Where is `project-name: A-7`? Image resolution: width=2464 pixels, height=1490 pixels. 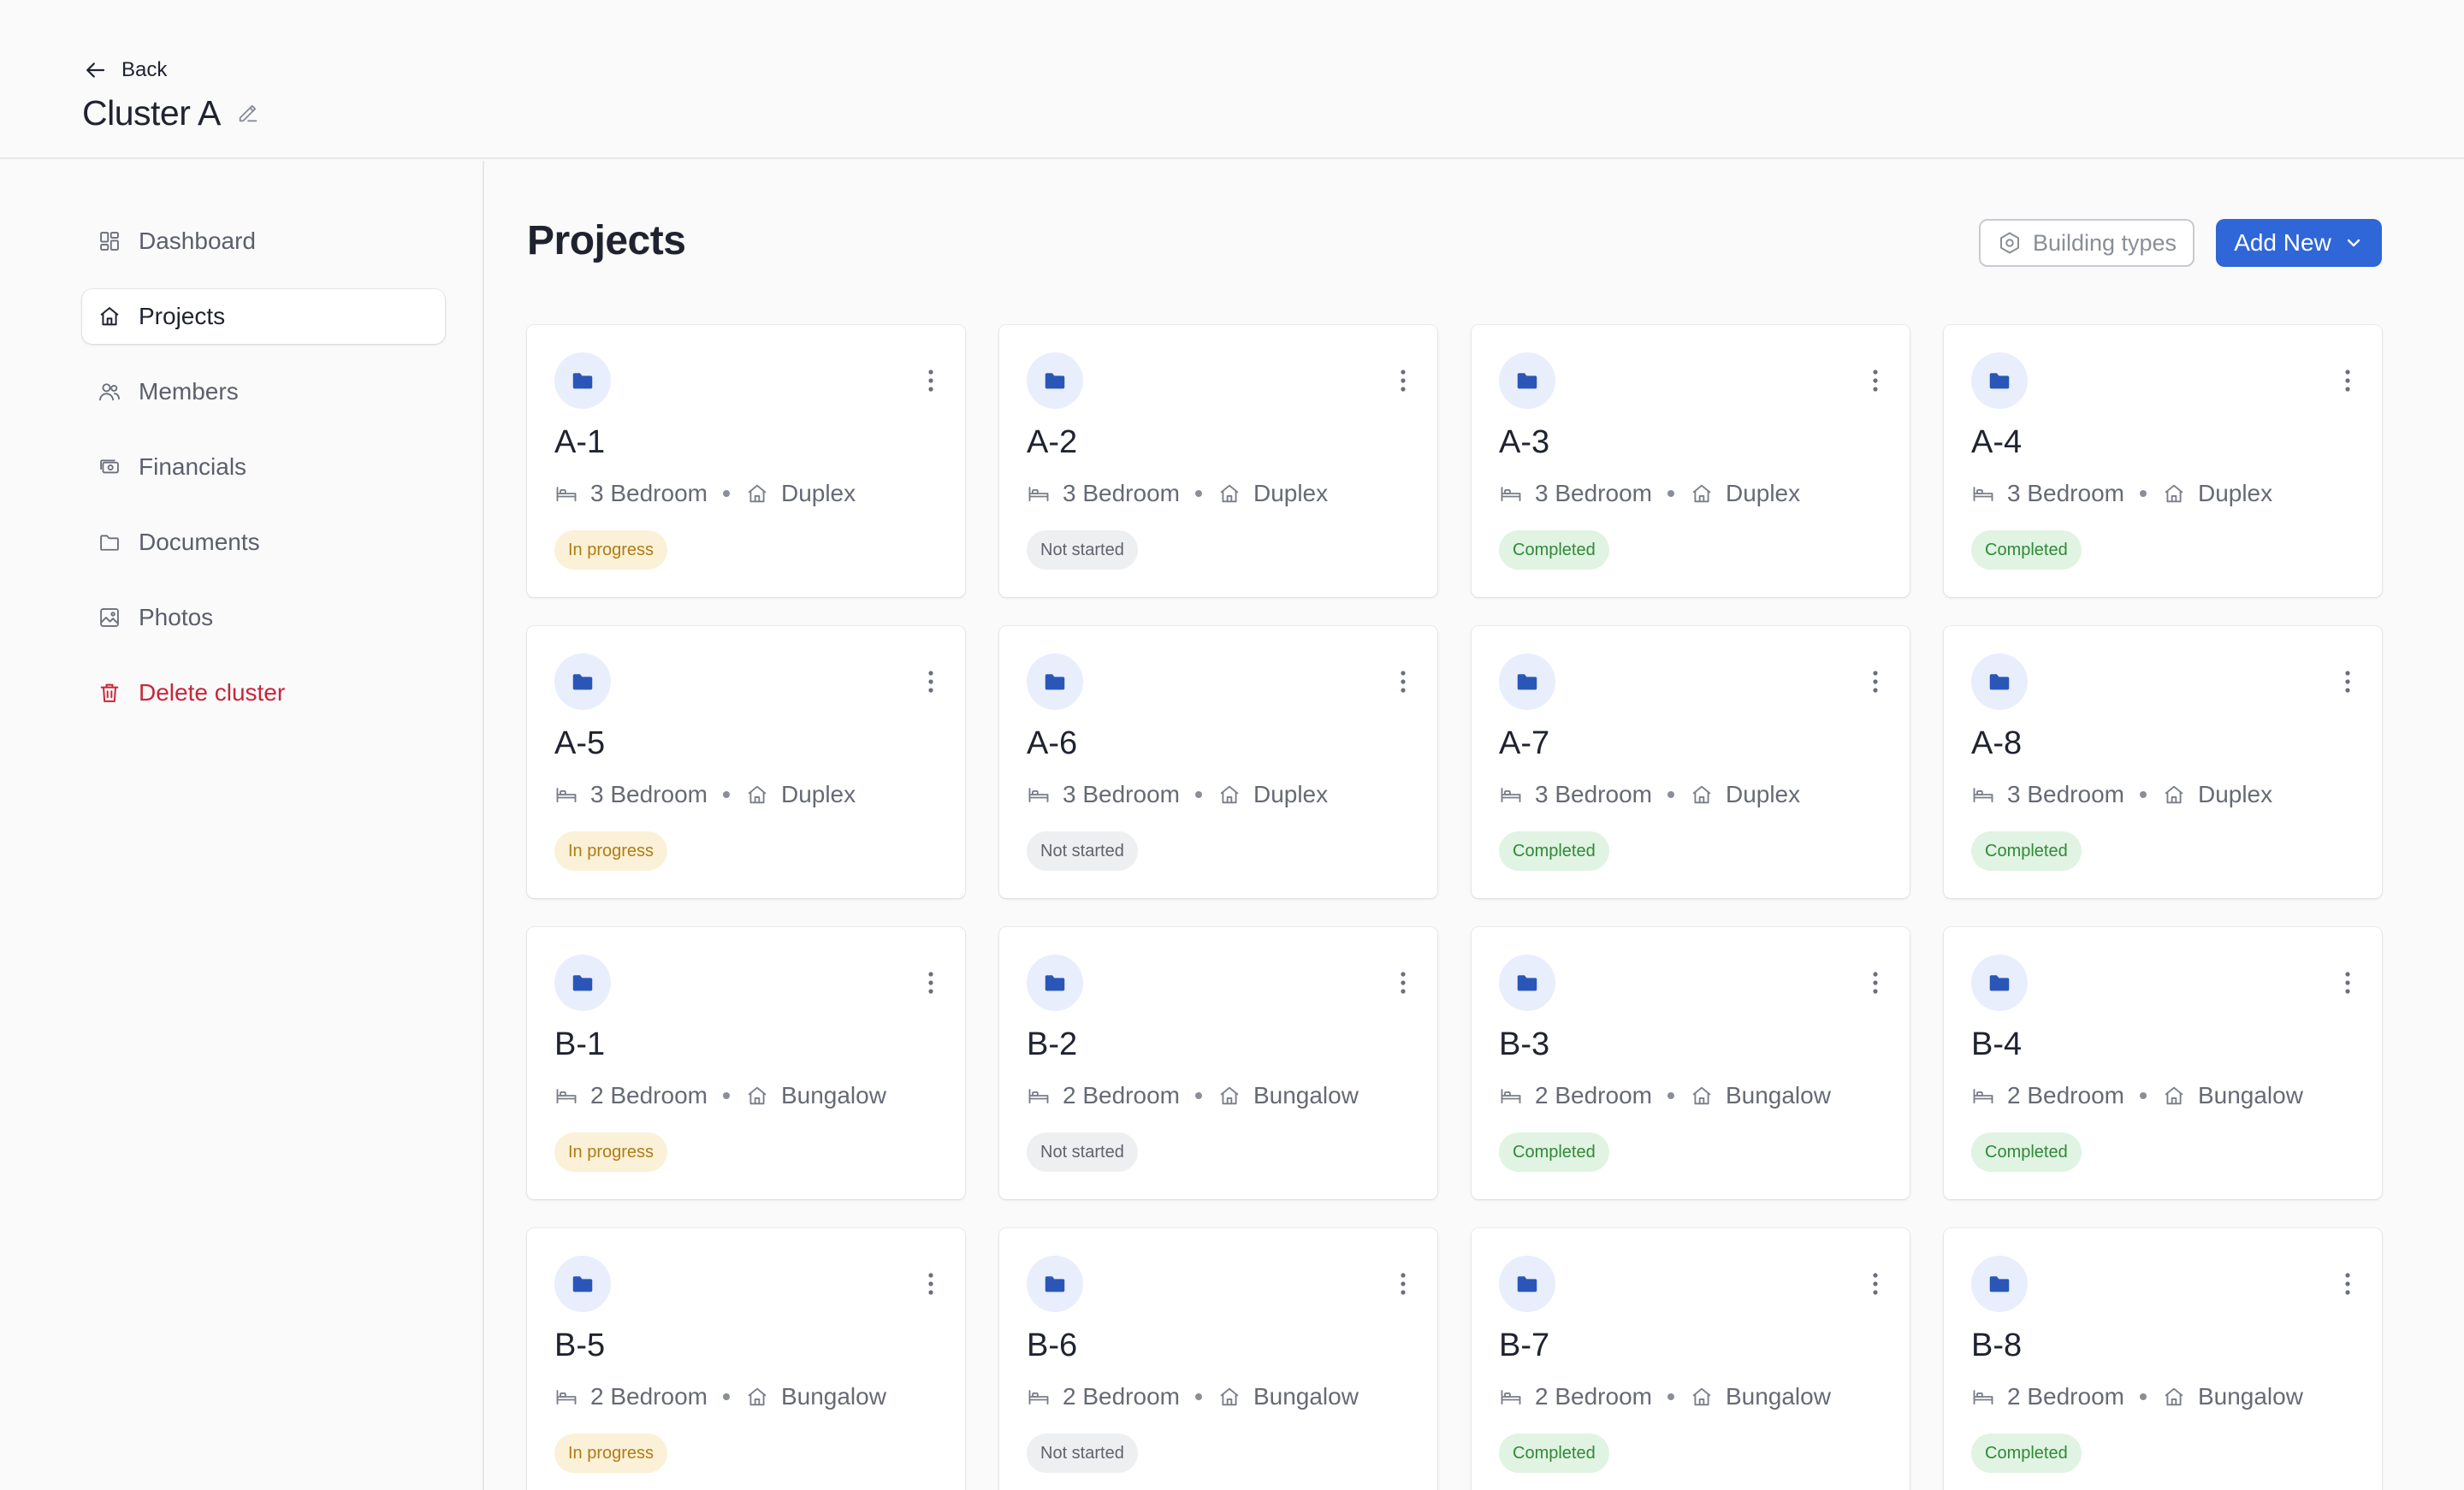 project-name: A-7 is located at coordinates (1524, 743).